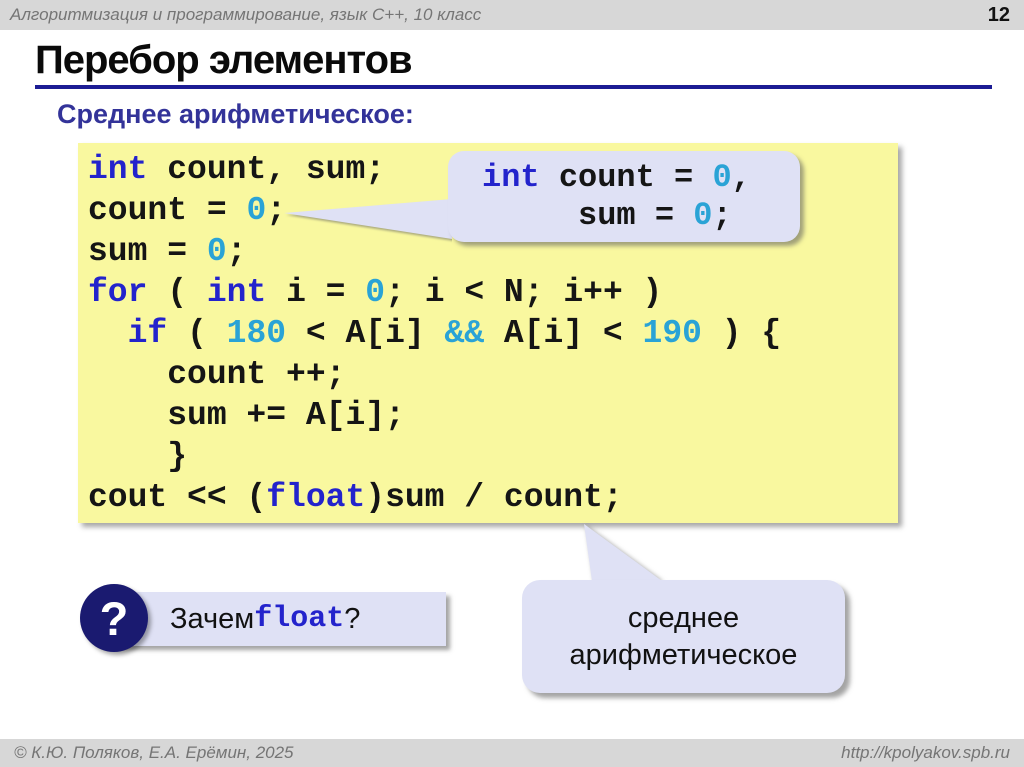 This screenshot has height=767, width=1024. Describe the element at coordinates (623, 552) in the screenshot. I see `avg-callout-tail` at that location.